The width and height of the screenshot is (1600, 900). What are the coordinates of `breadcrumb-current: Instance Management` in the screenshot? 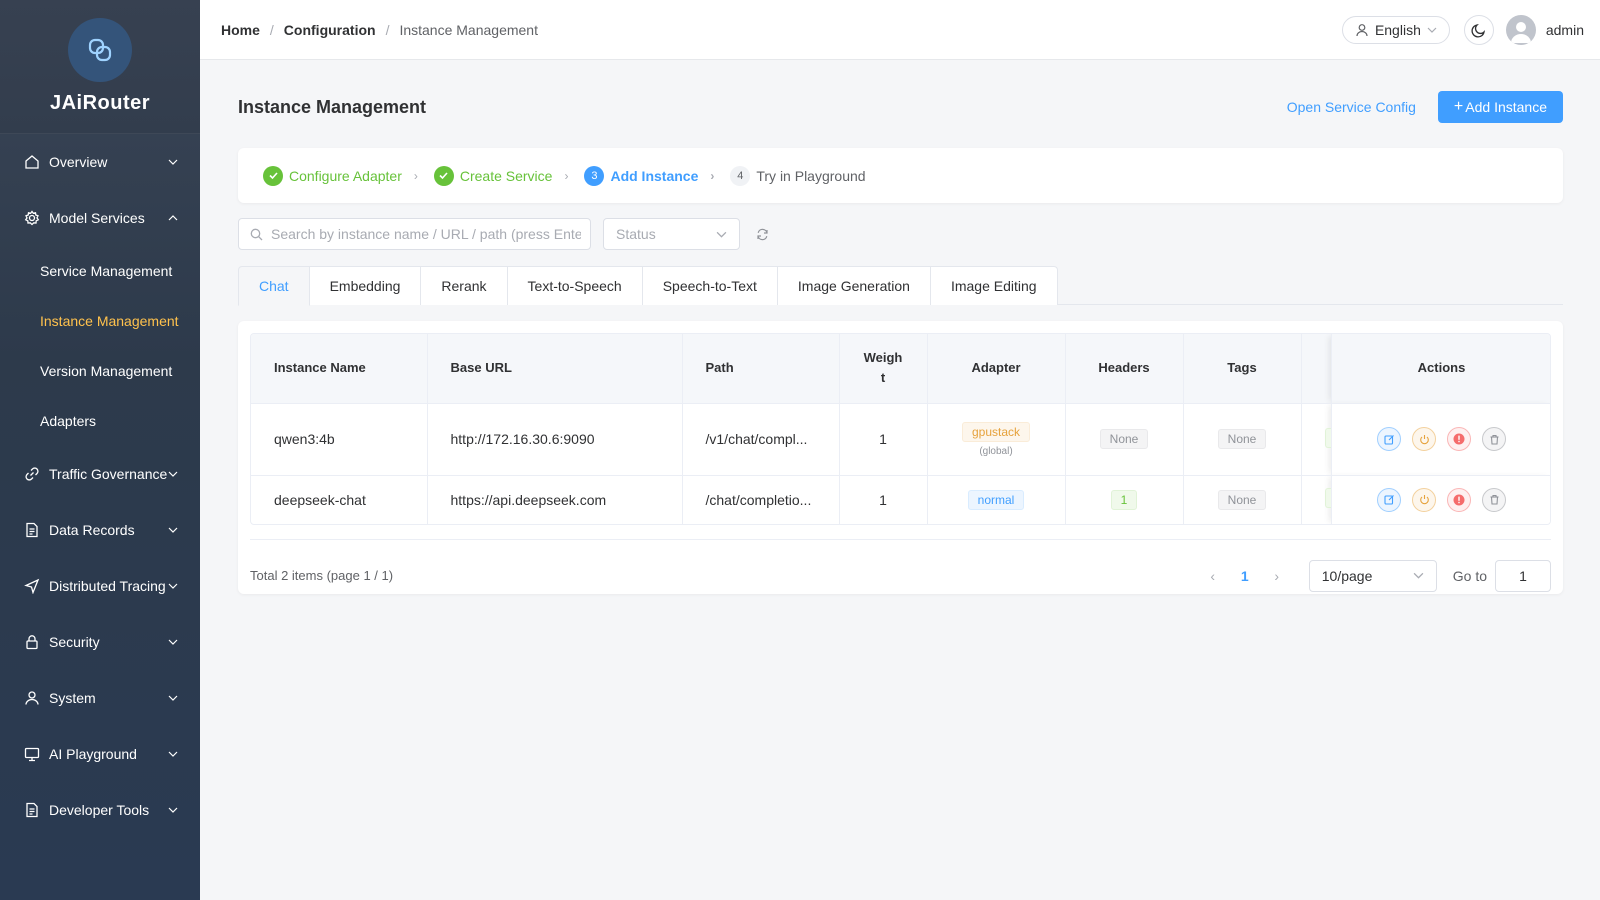 It's located at (468, 29).